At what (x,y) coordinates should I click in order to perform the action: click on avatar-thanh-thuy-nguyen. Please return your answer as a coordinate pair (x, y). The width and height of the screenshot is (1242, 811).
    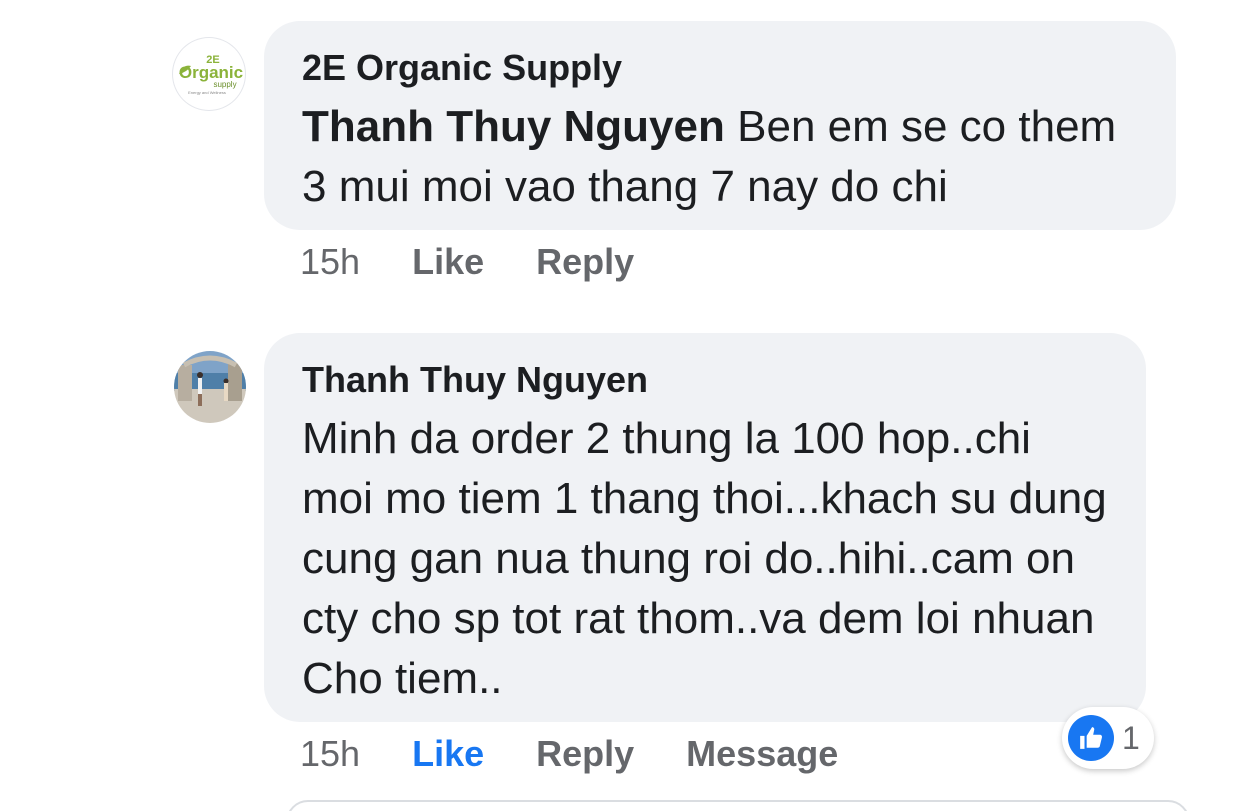
    Looking at the image, I should click on (210, 387).